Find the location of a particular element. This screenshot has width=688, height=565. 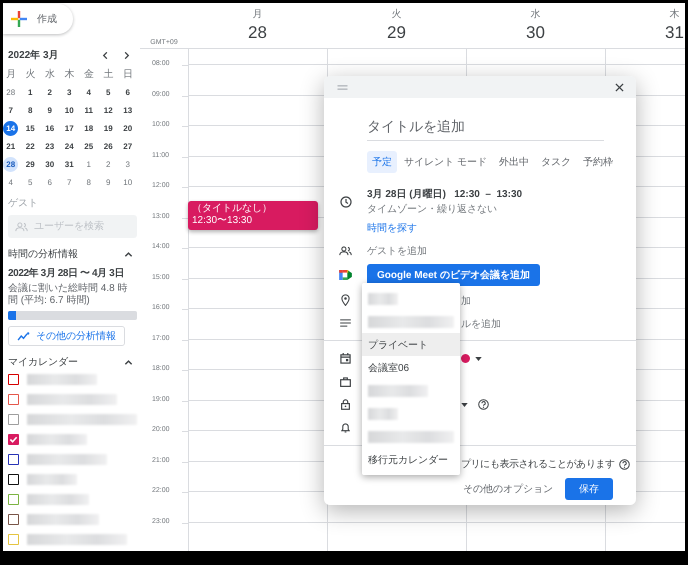

calendar-day: 21 is located at coordinates (10, 146).